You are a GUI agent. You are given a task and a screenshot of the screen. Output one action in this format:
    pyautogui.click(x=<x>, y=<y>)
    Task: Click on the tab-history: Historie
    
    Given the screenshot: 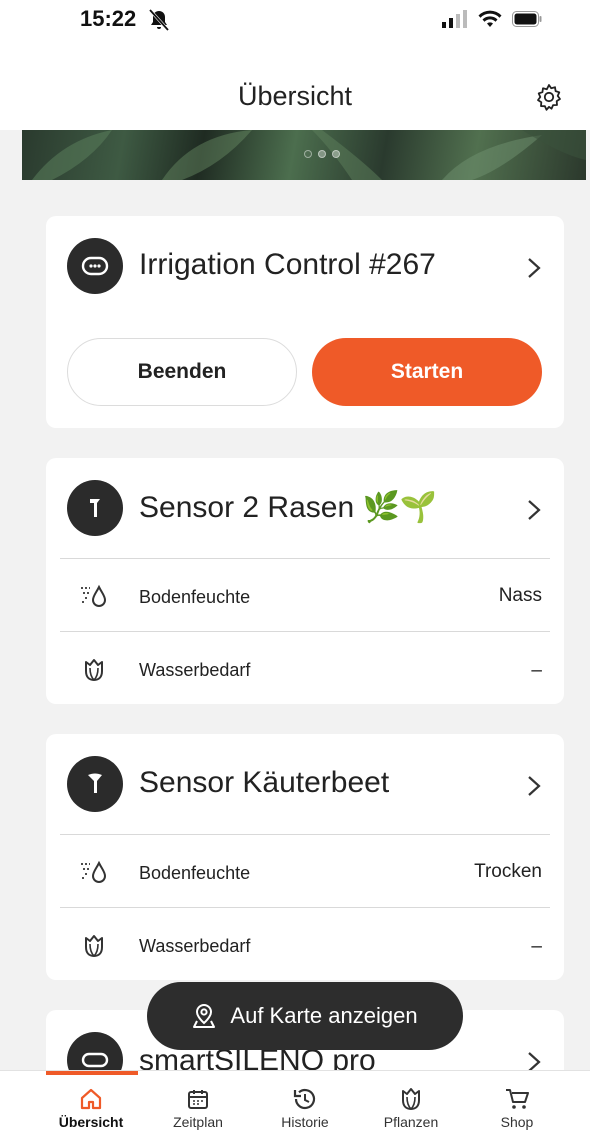 What is the action you would take?
    pyautogui.click(x=305, y=1108)
    